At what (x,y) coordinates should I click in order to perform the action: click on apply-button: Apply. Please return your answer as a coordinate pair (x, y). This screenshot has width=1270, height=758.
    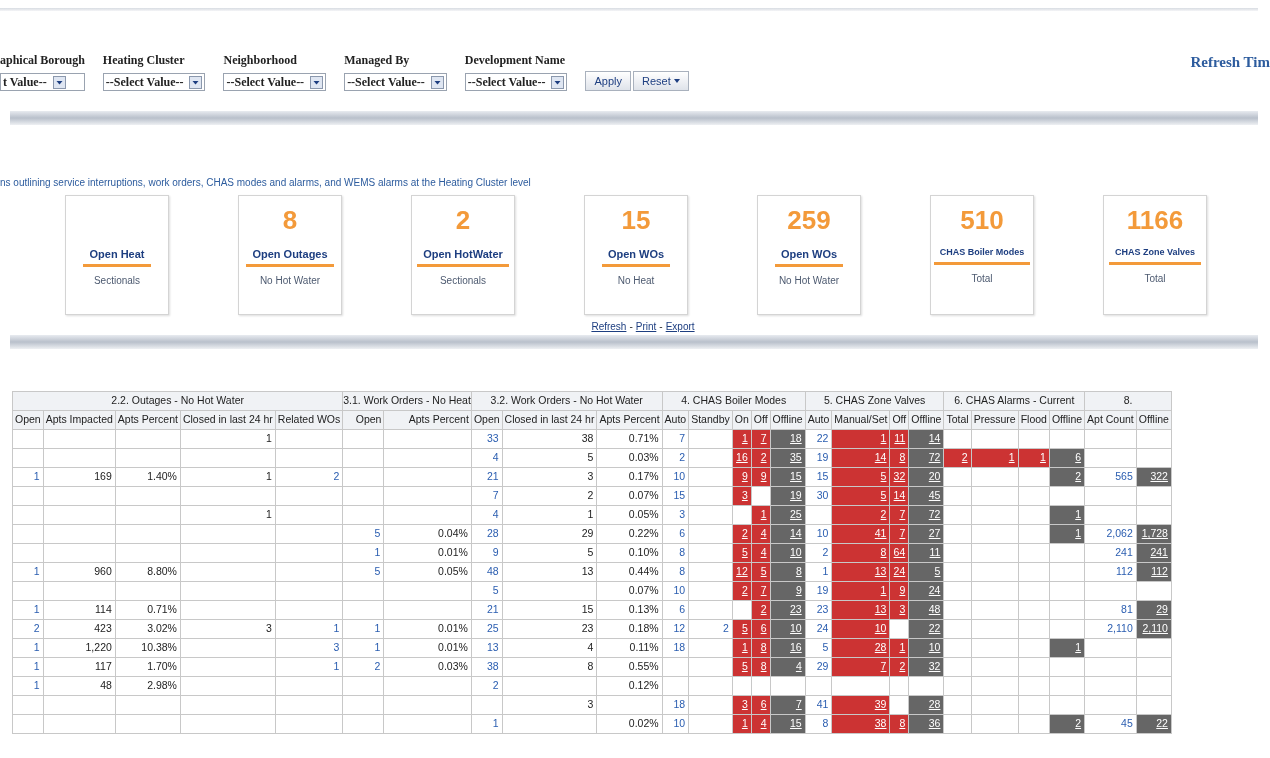
    Looking at the image, I should click on (608, 81).